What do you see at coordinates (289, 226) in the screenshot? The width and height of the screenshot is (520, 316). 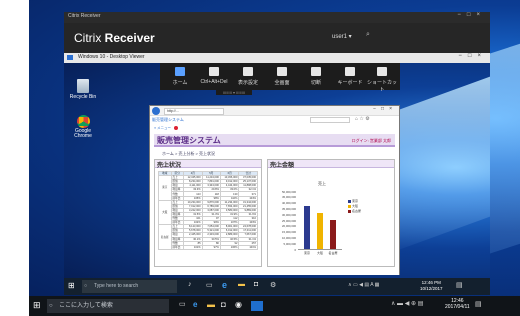 I see `y-tick-label: 20,000,000` at bounding box center [289, 226].